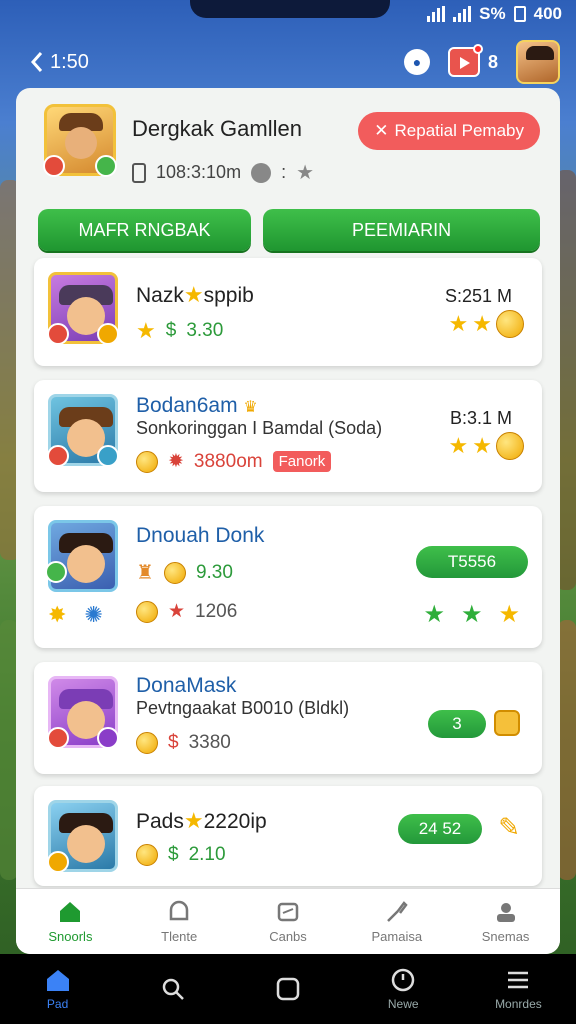  I want to click on score-pill: 3, so click(457, 724).